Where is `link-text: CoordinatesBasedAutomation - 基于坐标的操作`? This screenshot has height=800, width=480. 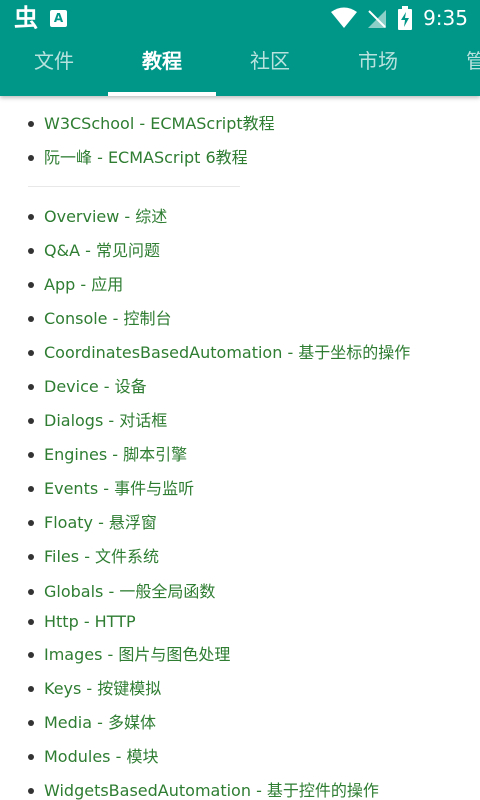
link-text: CoordinatesBasedAutomation - 基于坐标的操作 is located at coordinates (227, 352).